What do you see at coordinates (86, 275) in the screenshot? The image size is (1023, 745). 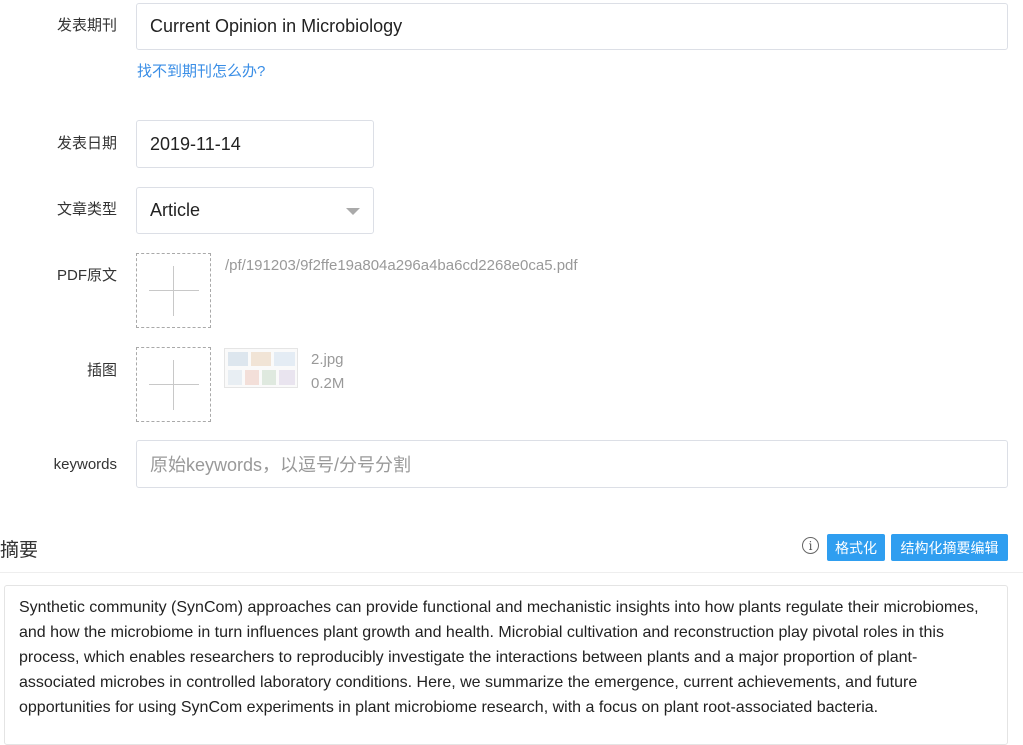 I see `pdf-label: PDF原文` at bounding box center [86, 275].